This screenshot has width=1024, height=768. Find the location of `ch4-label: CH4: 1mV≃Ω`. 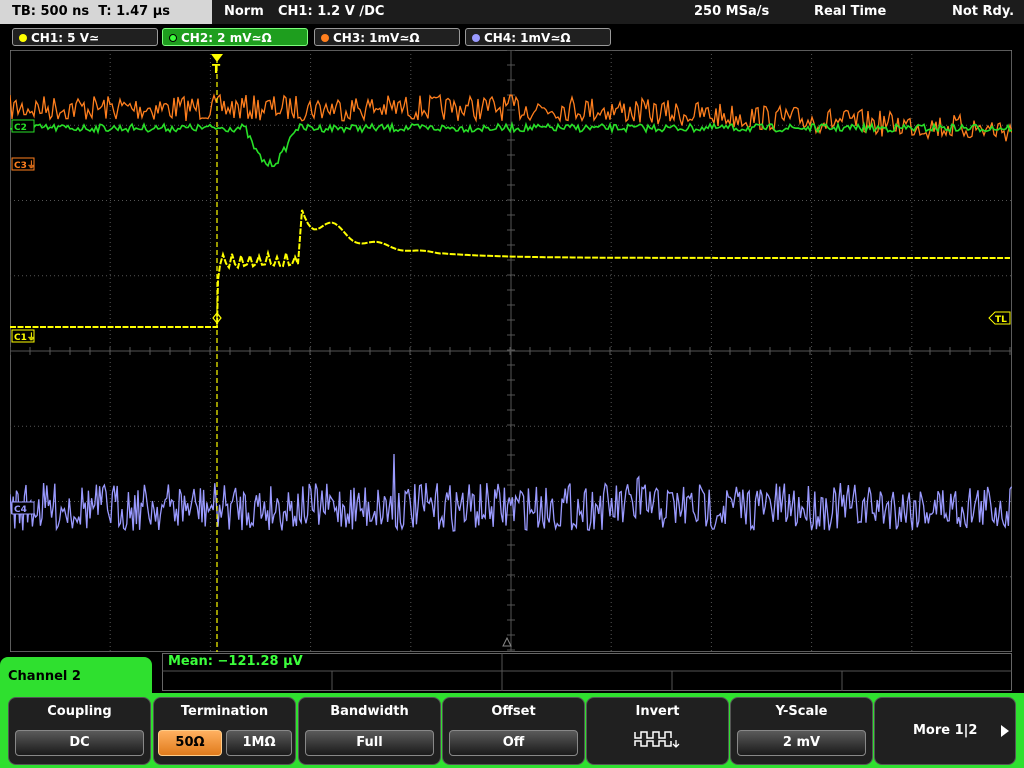

ch4-label: CH4: 1mV≃Ω is located at coordinates (527, 38).